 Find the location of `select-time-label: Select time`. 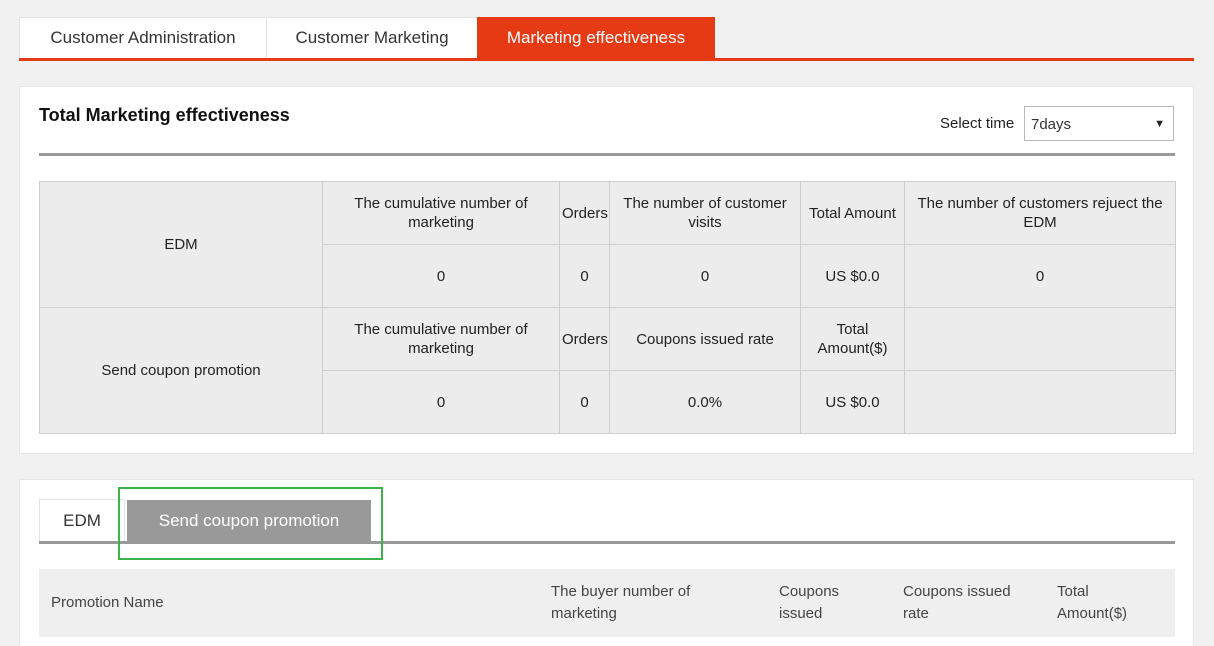

select-time-label: Select time is located at coordinates (977, 123).